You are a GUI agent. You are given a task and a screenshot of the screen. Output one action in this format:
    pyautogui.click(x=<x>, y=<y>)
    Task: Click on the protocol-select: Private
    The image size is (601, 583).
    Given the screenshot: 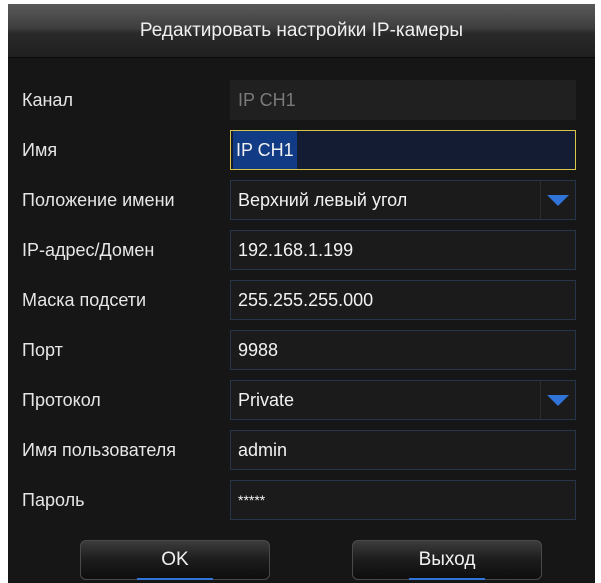 What is the action you would take?
    pyautogui.click(x=403, y=400)
    